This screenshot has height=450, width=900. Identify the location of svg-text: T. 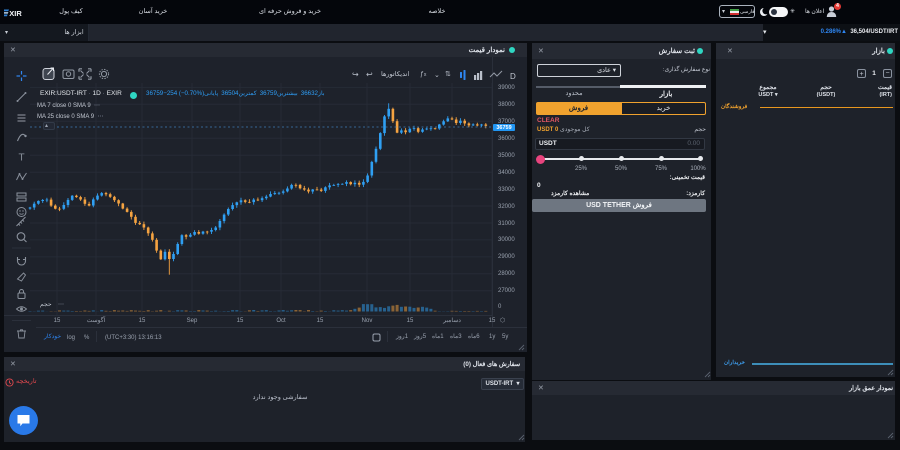
(21, 158).